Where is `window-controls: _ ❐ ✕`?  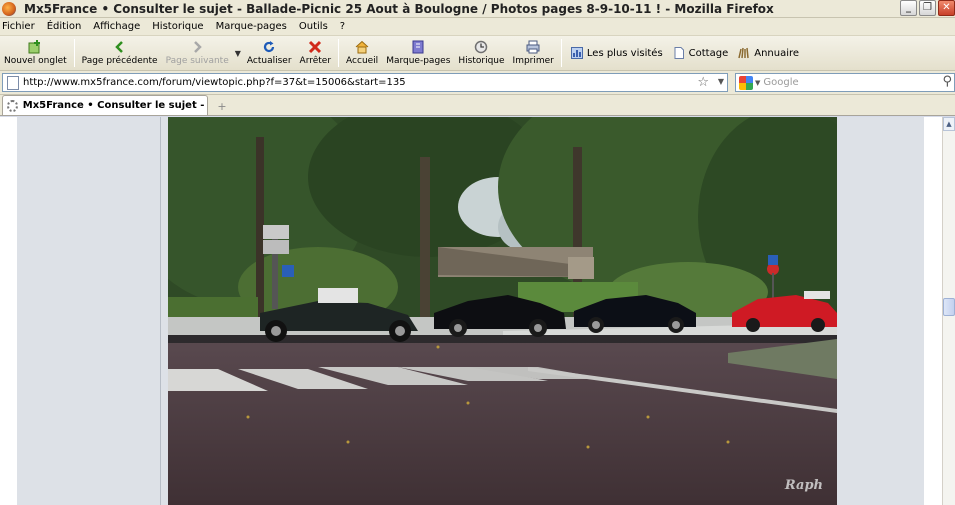
window-controls: _ ❐ ✕ is located at coordinates (927, 8).